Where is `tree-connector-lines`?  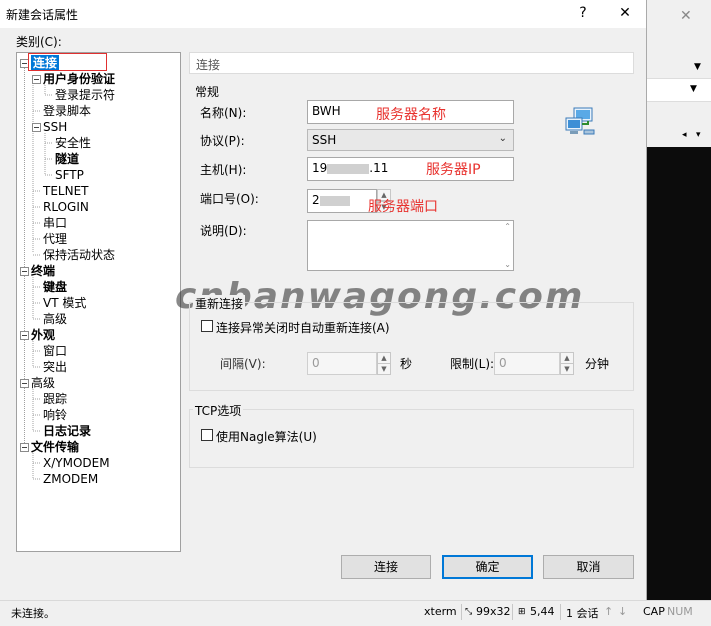
tree-connector-lines is located at coordinates (38, 274).